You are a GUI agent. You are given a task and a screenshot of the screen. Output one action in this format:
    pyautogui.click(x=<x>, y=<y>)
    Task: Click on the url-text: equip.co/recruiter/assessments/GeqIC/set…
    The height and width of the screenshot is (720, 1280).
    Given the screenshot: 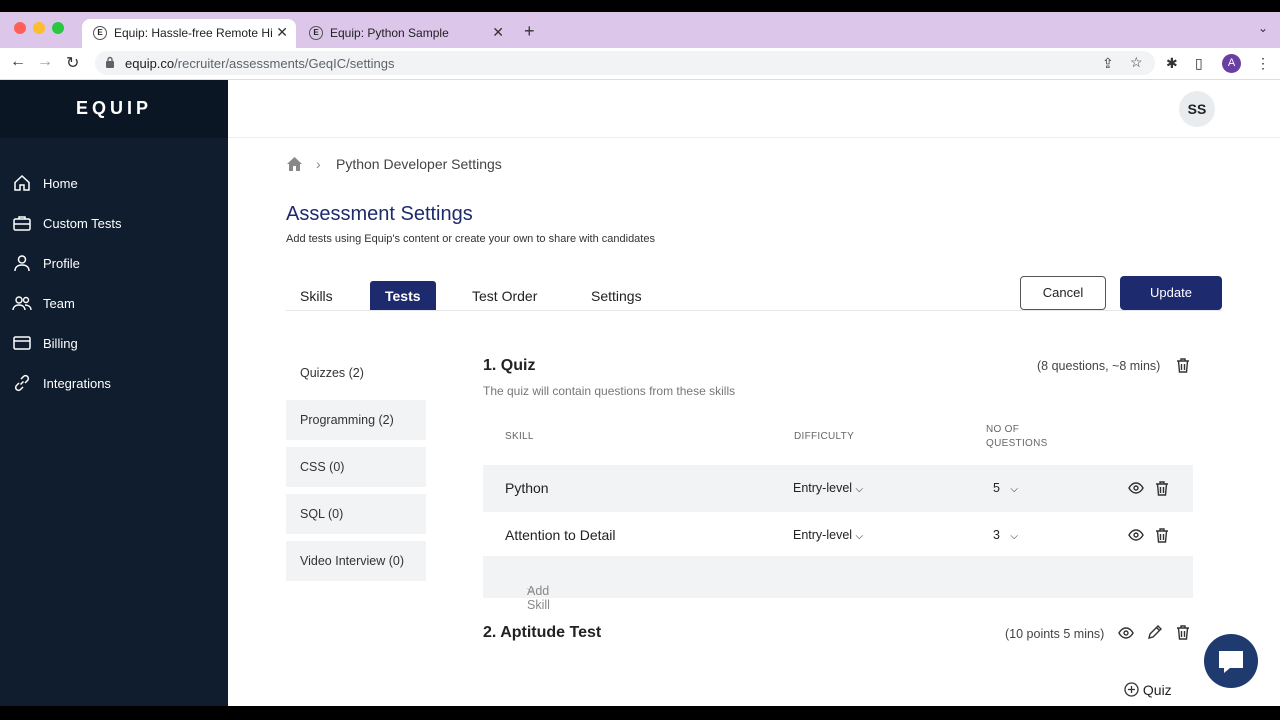 What is the action you would take?
    pyautogui.click(x=260, y=63)
    